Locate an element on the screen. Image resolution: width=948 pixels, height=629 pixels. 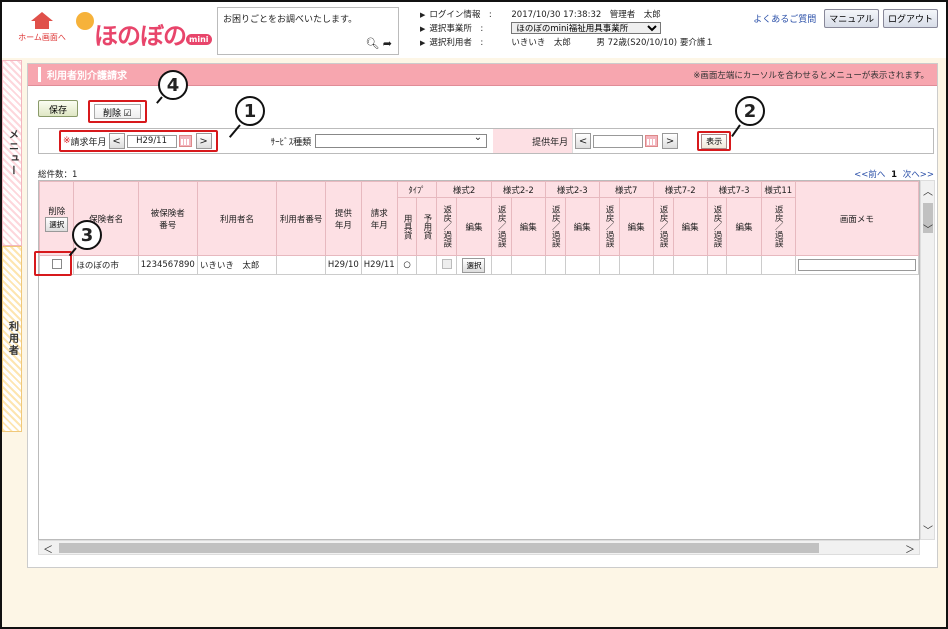
provide-prev-button: < is located at coordinates (583, 141).